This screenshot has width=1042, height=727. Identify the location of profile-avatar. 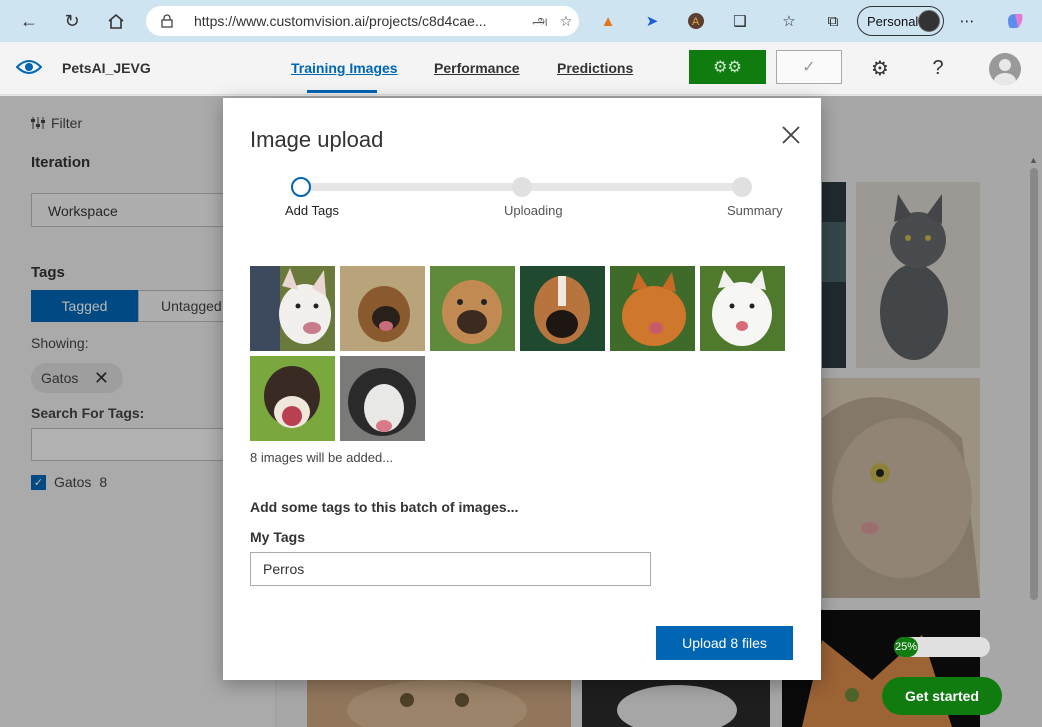
(929, 21).